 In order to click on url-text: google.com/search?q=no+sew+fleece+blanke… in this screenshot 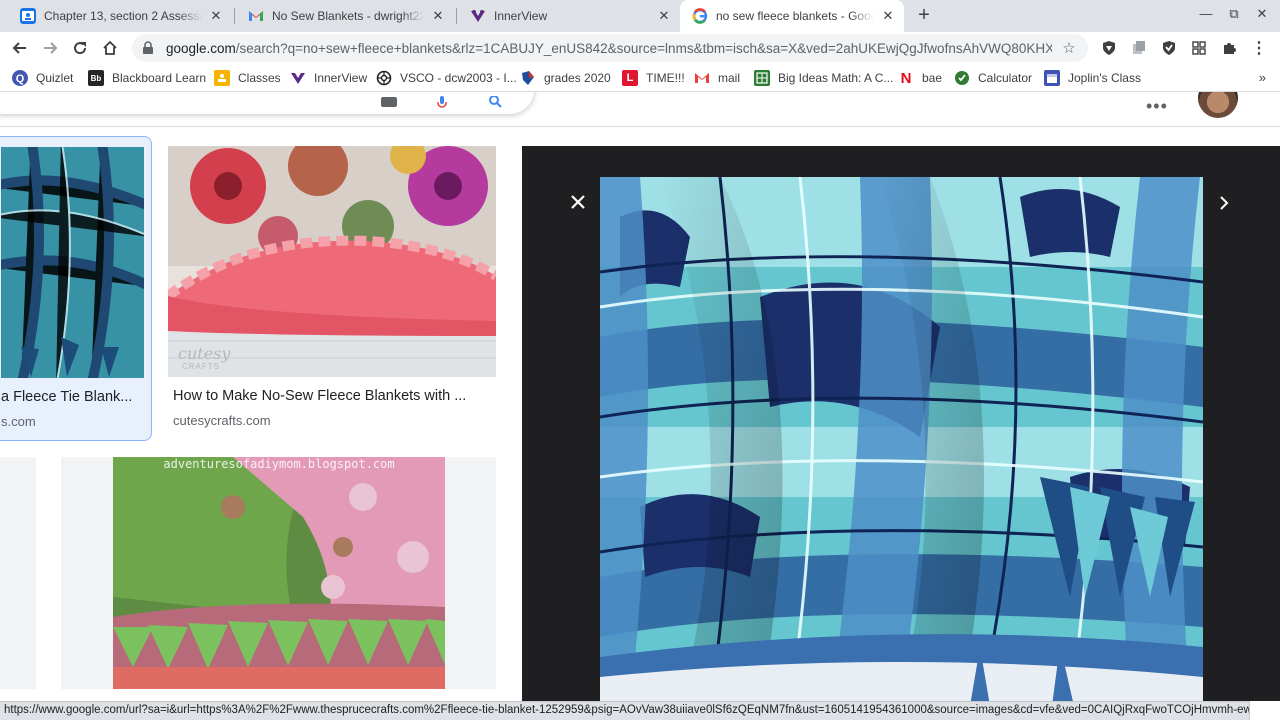, I will do `click(609, 48)`.